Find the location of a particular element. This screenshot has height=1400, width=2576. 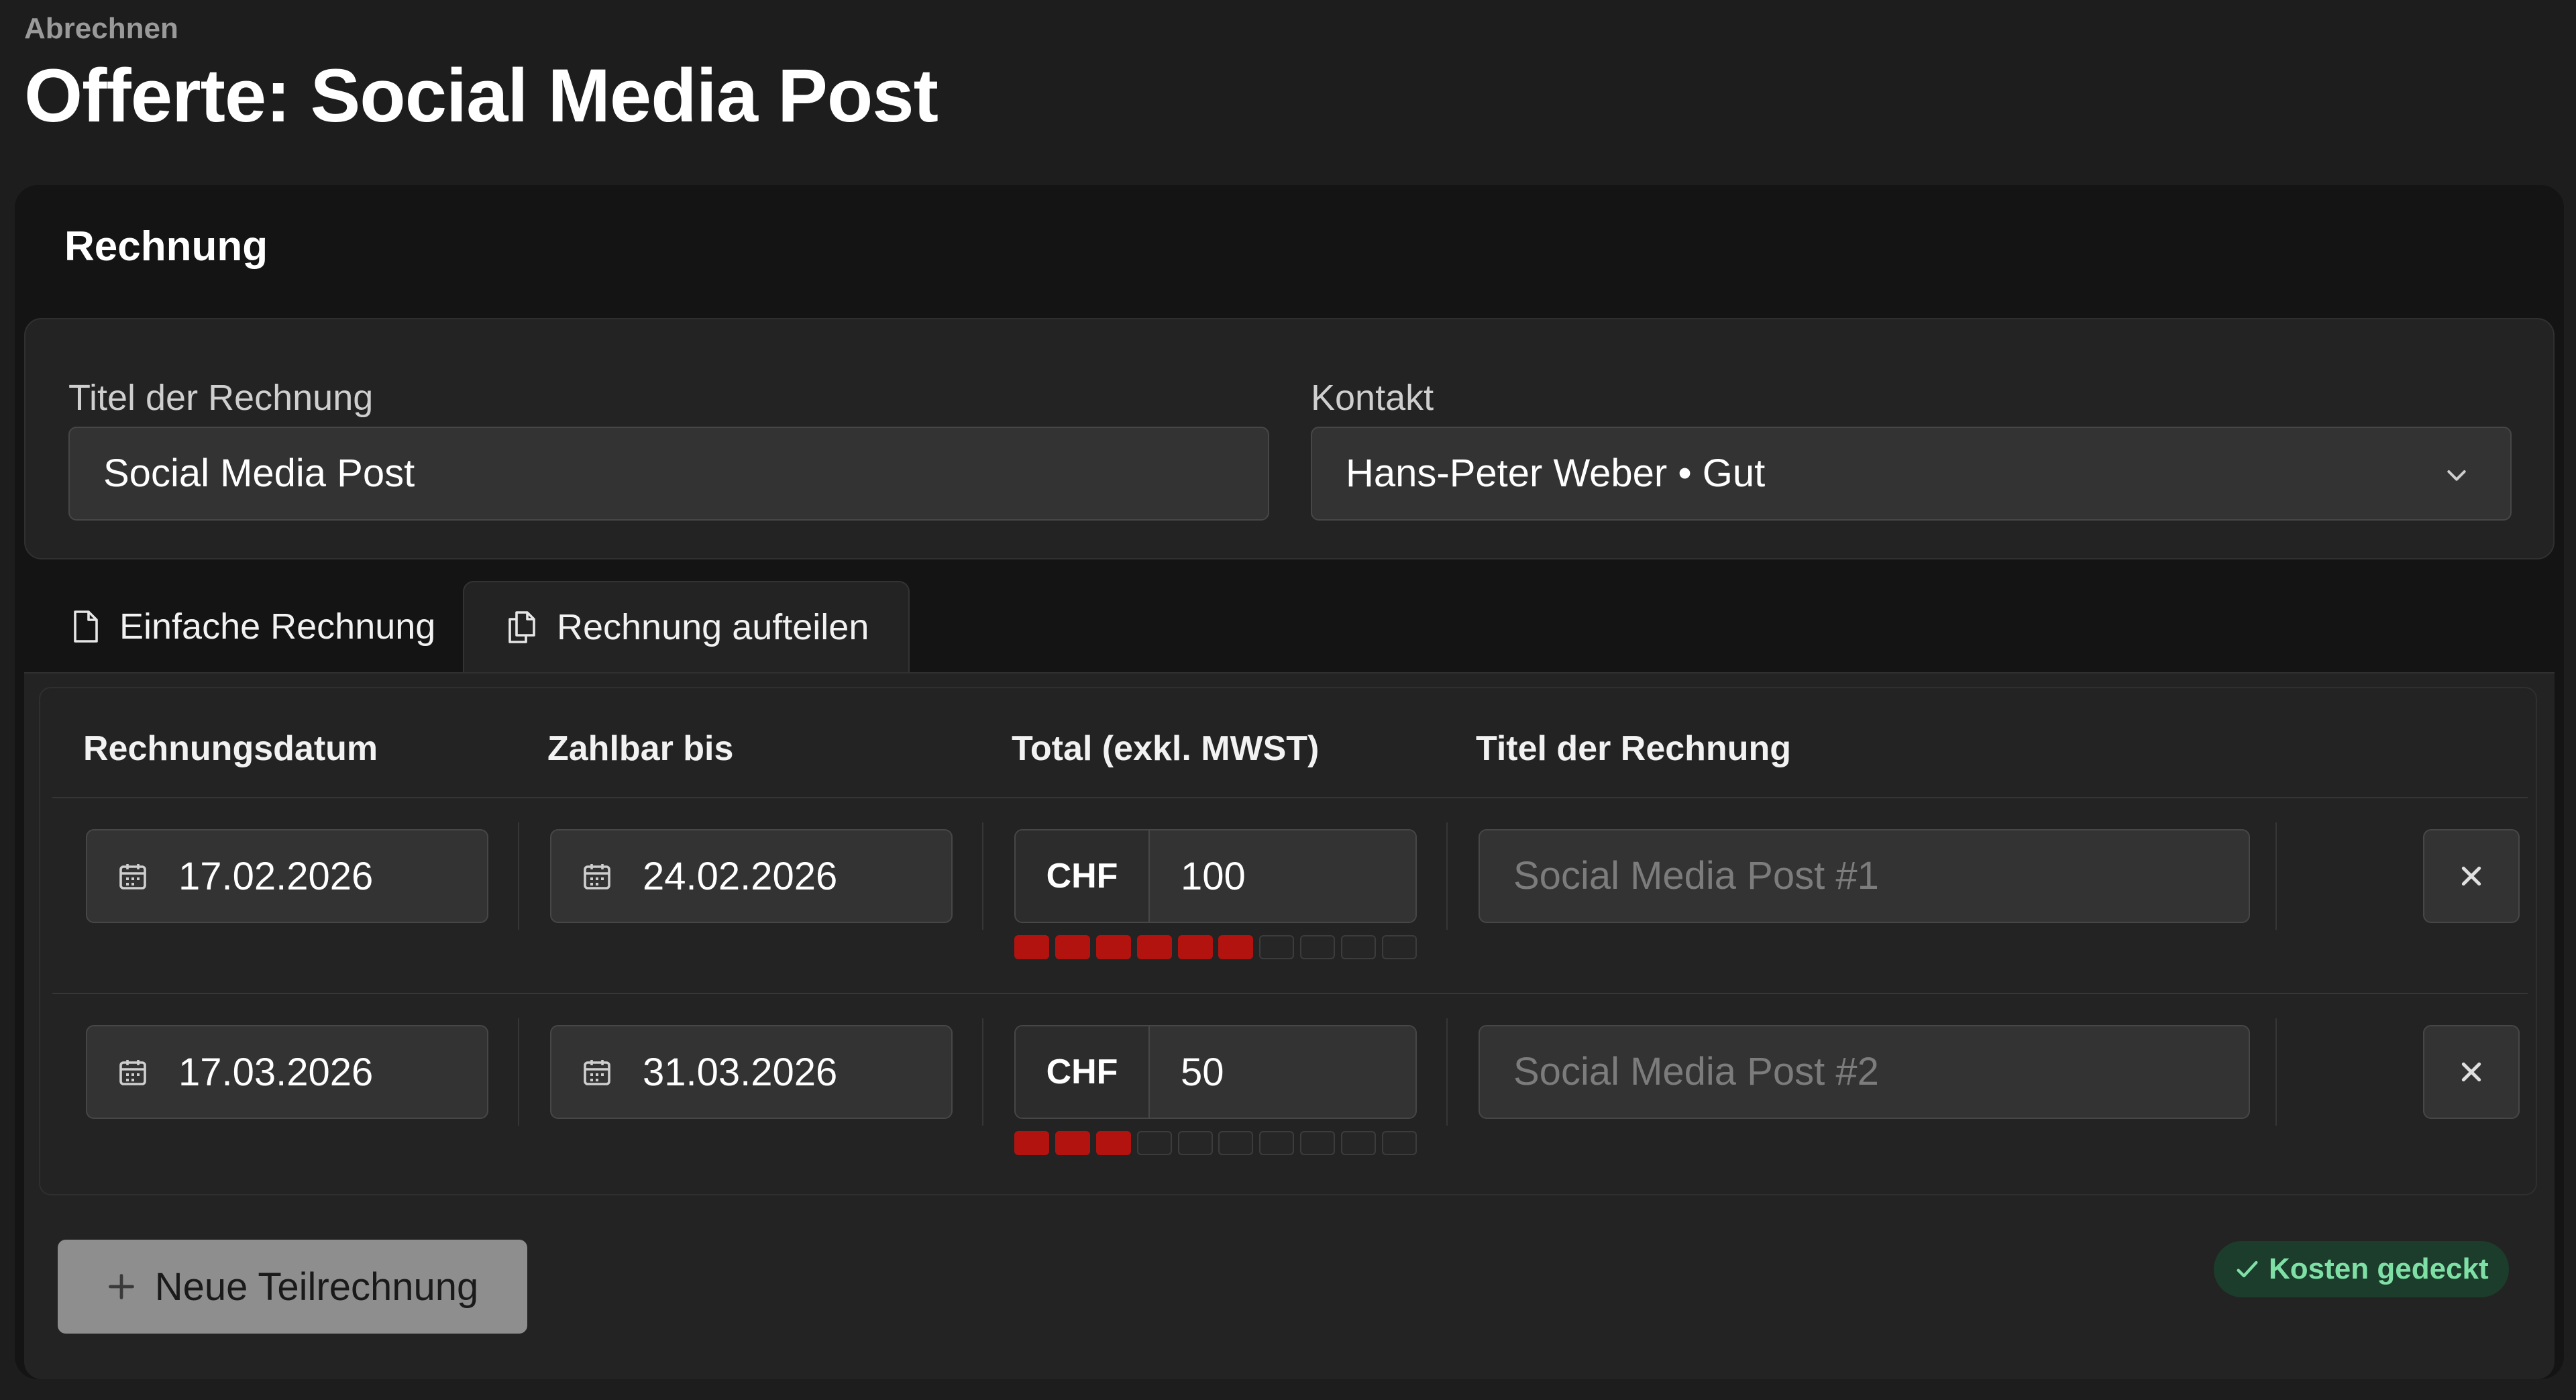

copy-documents-icon is located at coordinates (521, 627).